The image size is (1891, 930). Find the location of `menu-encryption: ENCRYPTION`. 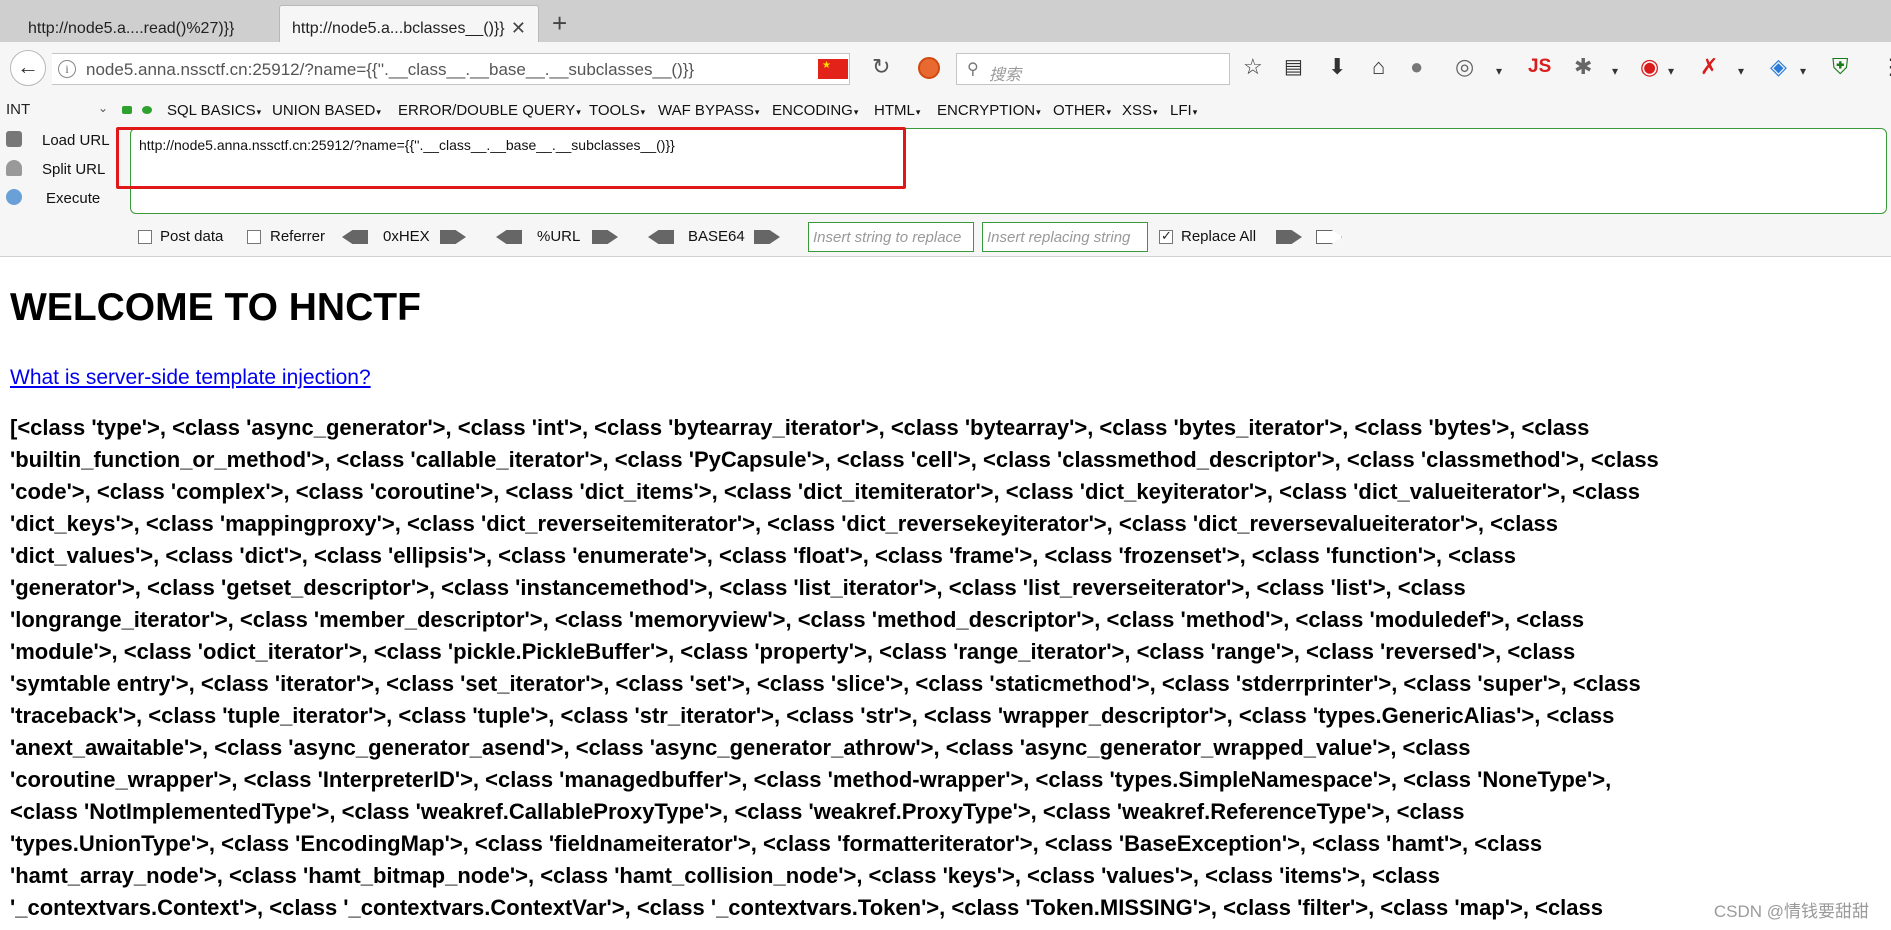

menu-encryption: ENCRYPTION is located at coordinates (989, 110).